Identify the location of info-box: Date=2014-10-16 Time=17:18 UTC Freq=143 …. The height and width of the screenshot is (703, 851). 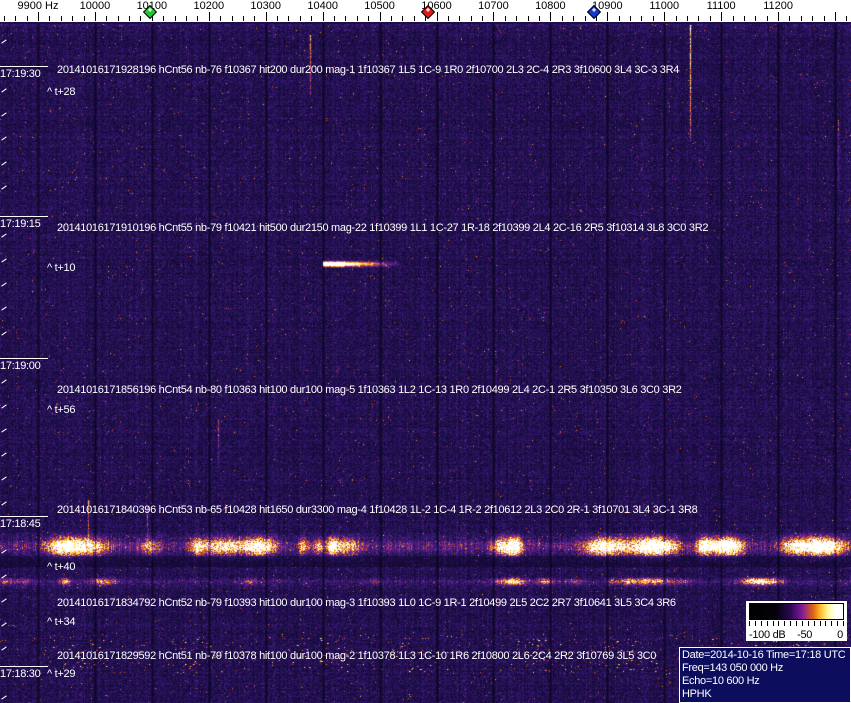
(765, 675).